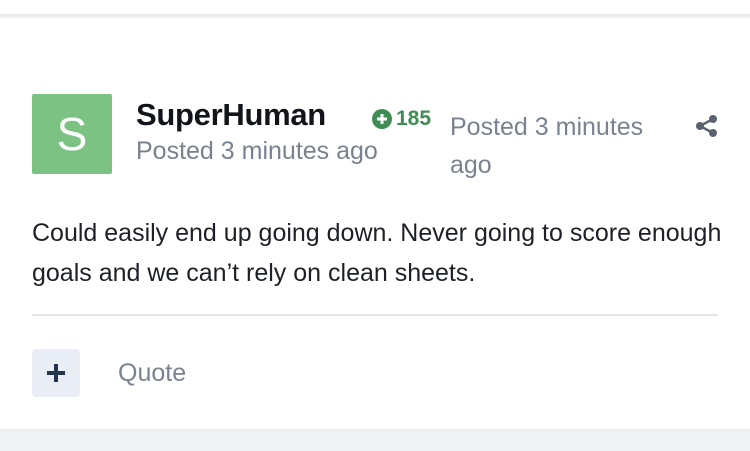  What do you see at coordinates (257, 151) in the screenshot?
I see `posted-time: Posted 3 minutes ago` at bounding box center [257, 151].